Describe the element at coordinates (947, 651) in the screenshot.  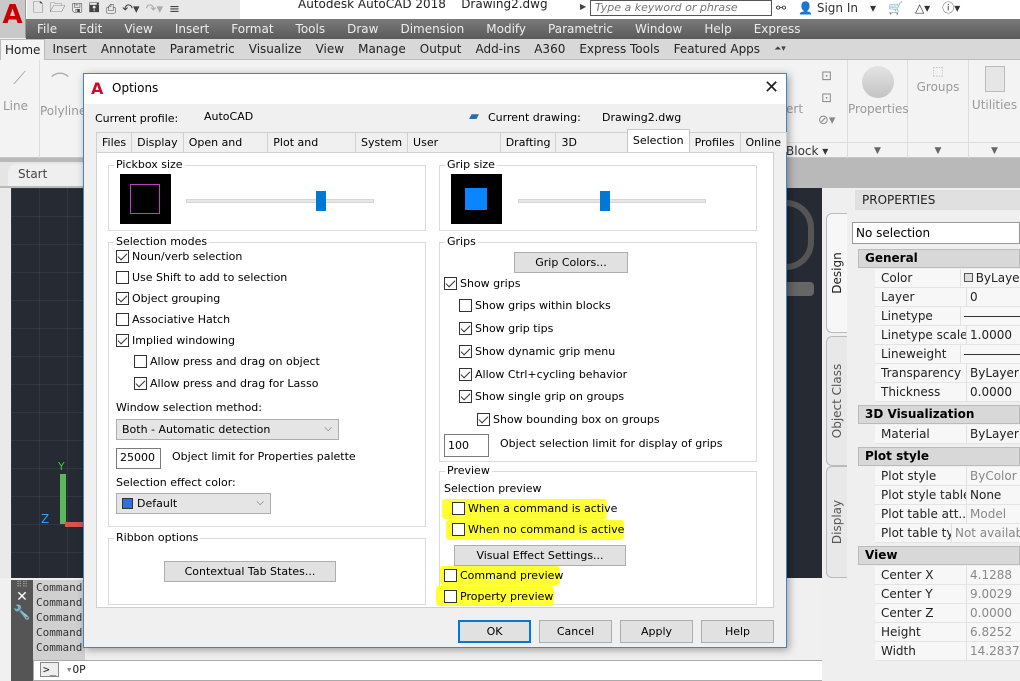
I see `prop-row: Width 14.2837` at that location.